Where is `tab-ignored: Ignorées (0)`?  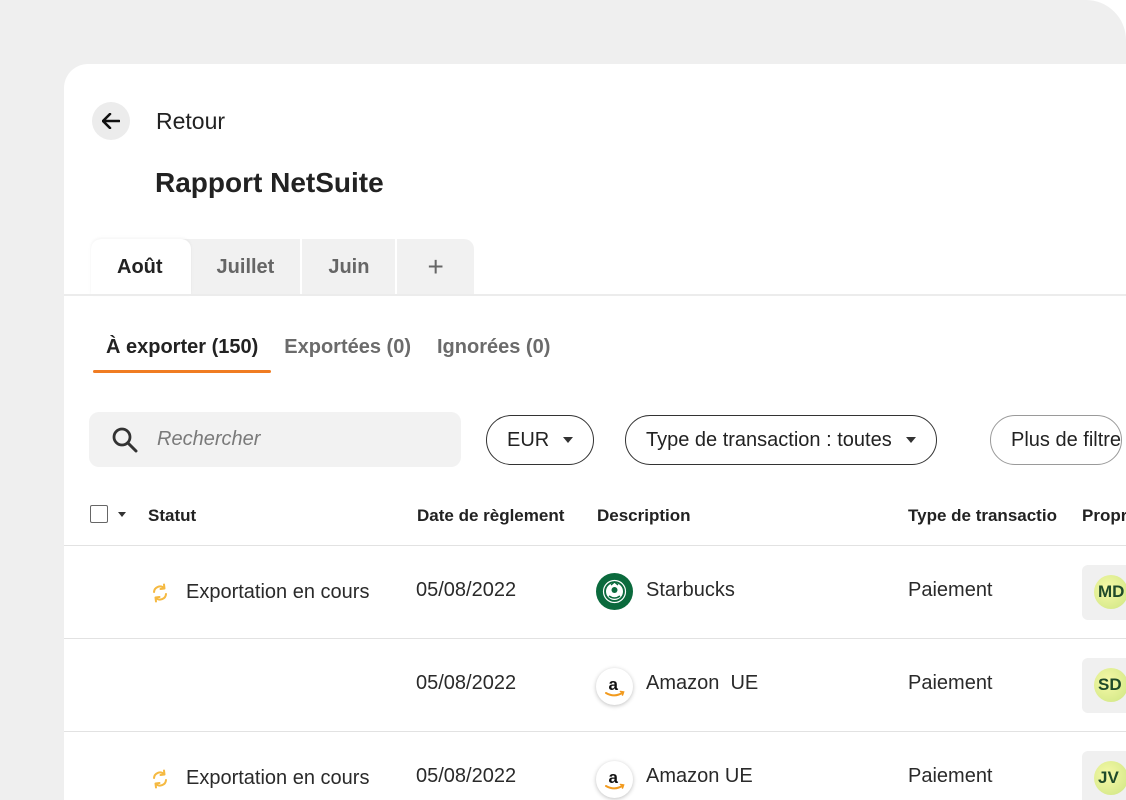
tab-ignored: Ignorées (0) is located at coordinates (493, 354).